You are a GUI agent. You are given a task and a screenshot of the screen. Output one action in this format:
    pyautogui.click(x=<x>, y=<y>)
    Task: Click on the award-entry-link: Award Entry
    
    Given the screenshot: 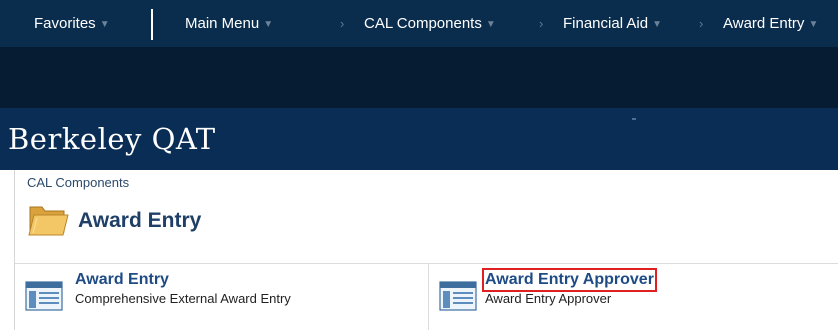 What is the action you would take?
    pyautogui.click(x=122, y=280)
    